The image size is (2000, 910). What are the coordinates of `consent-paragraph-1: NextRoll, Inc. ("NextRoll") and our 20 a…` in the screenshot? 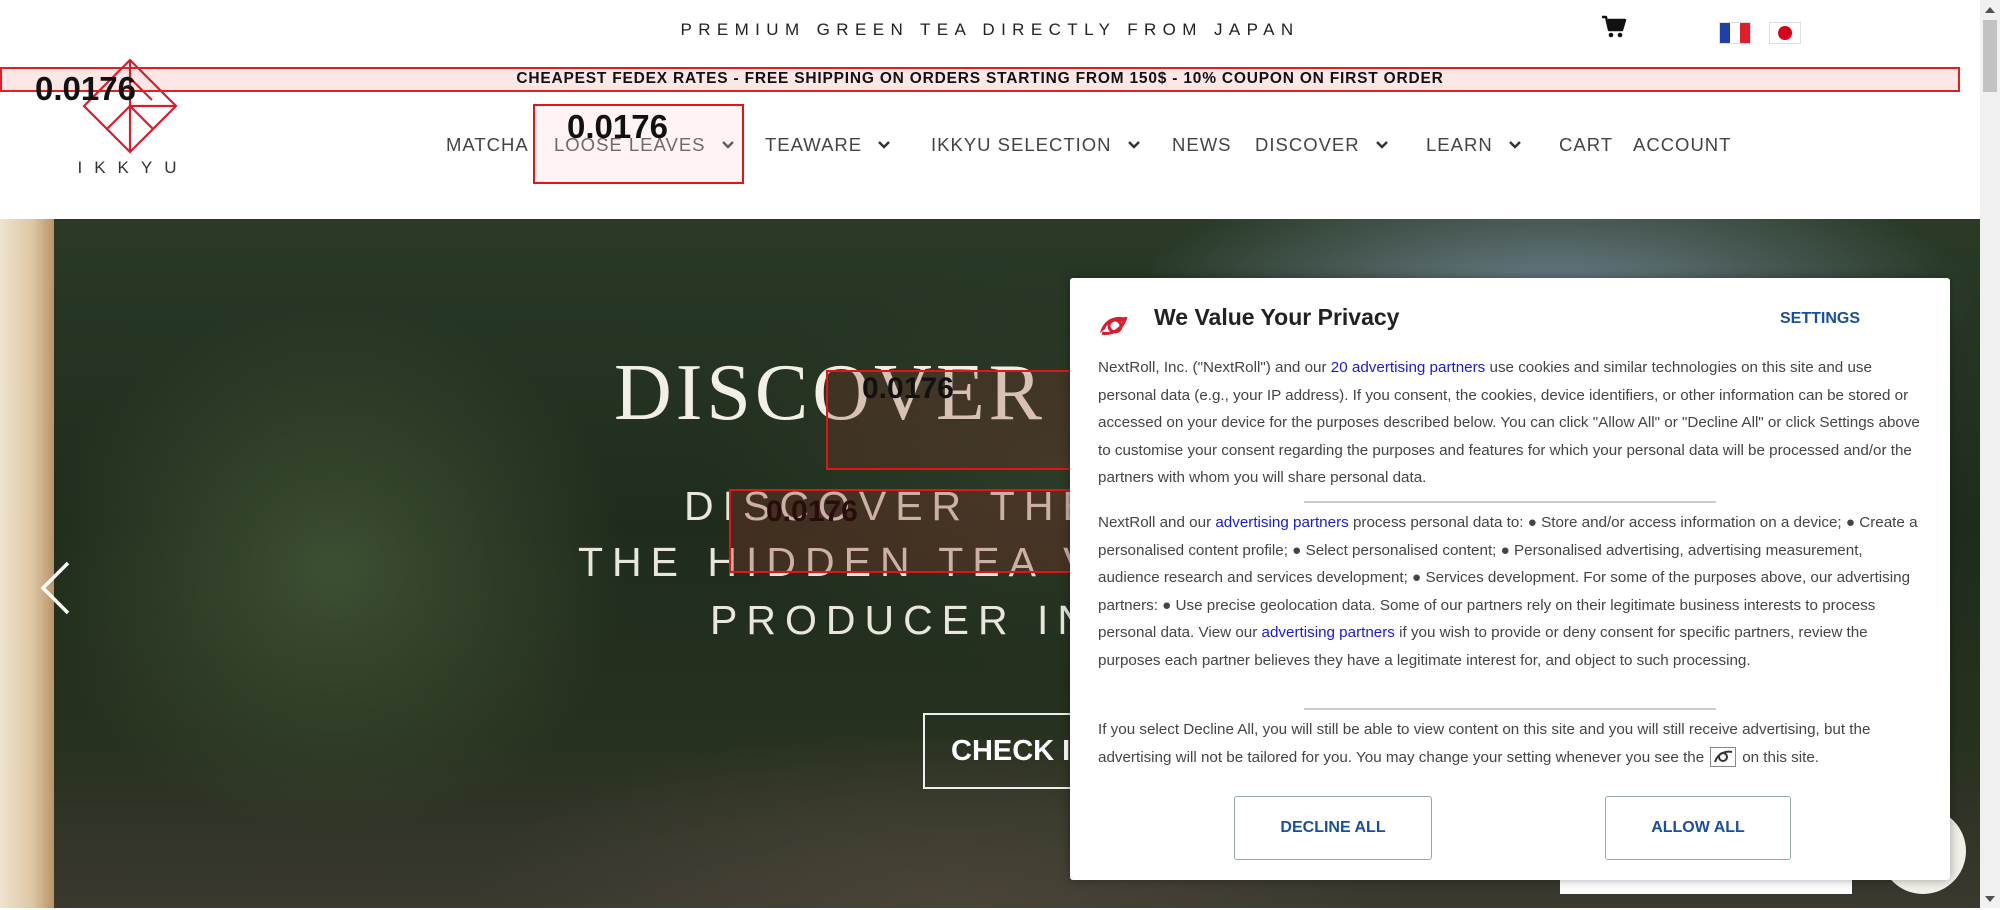 It's located at (1511, 423).